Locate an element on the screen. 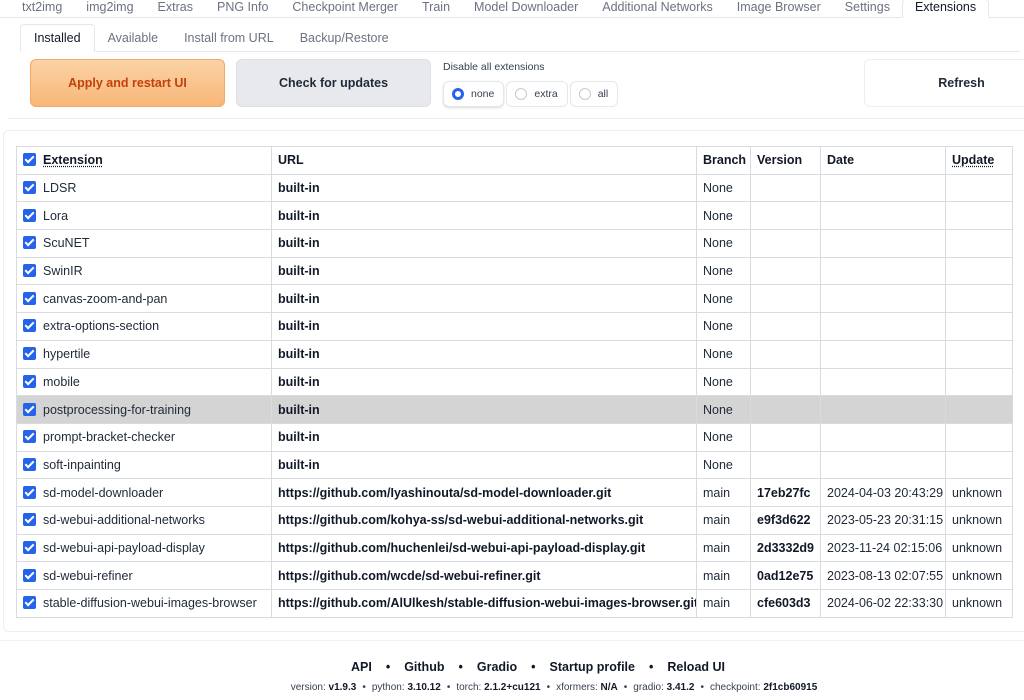  extension-name: soft-inpainting is located at coordinates (82, 464).